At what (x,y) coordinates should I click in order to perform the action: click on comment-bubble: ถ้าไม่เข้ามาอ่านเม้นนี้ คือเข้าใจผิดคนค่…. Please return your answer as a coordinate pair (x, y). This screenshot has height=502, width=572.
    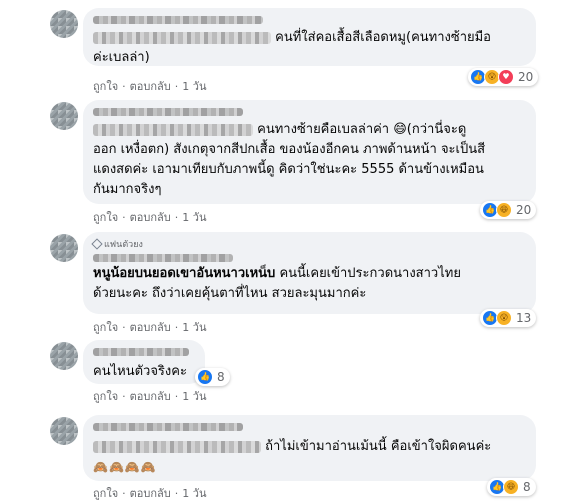
    Looking at the image, I should click on (309, 448).